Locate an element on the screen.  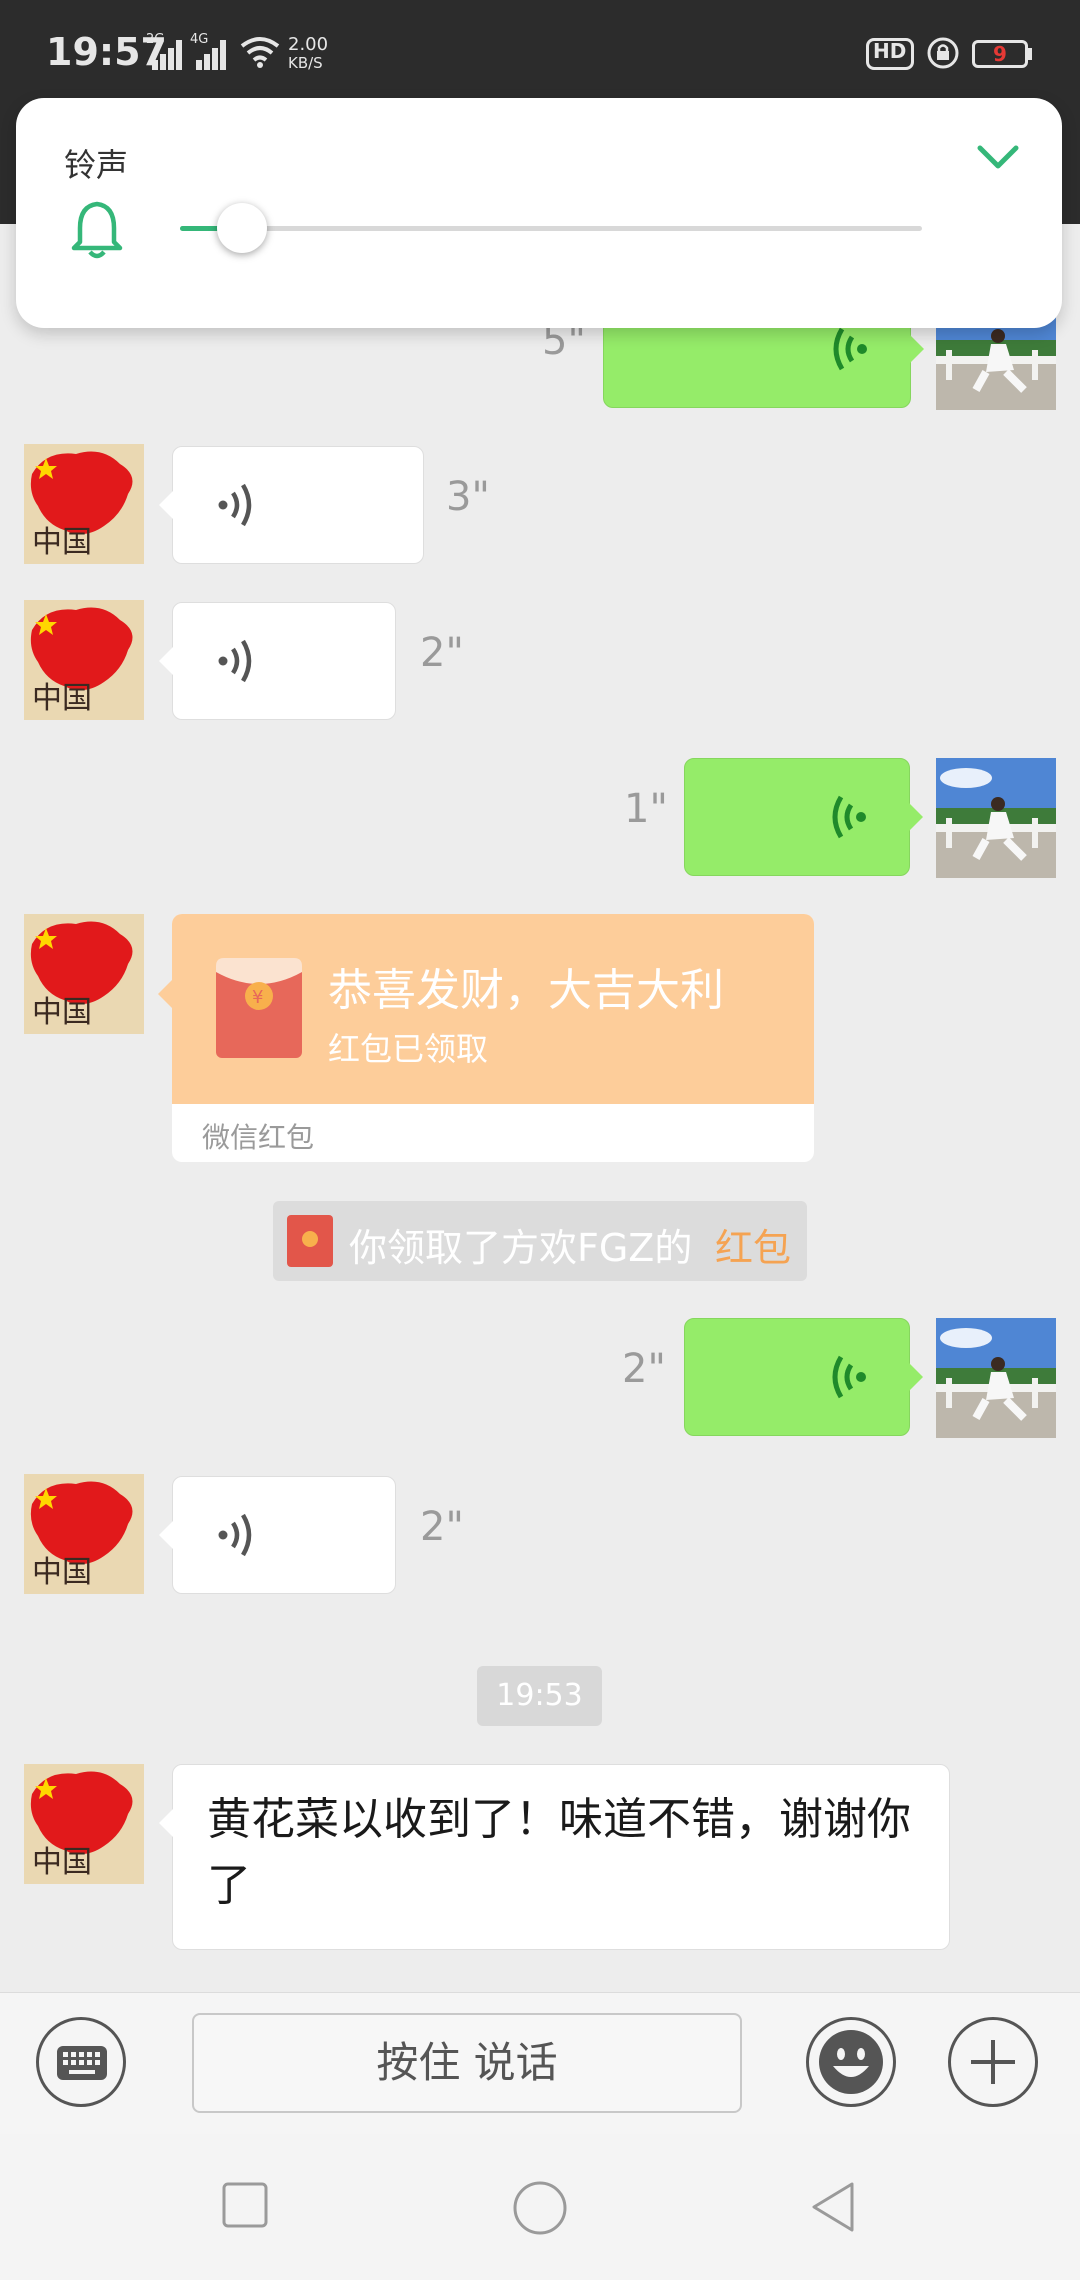
red-envelope-icon is located at coordinates (310, 1241).